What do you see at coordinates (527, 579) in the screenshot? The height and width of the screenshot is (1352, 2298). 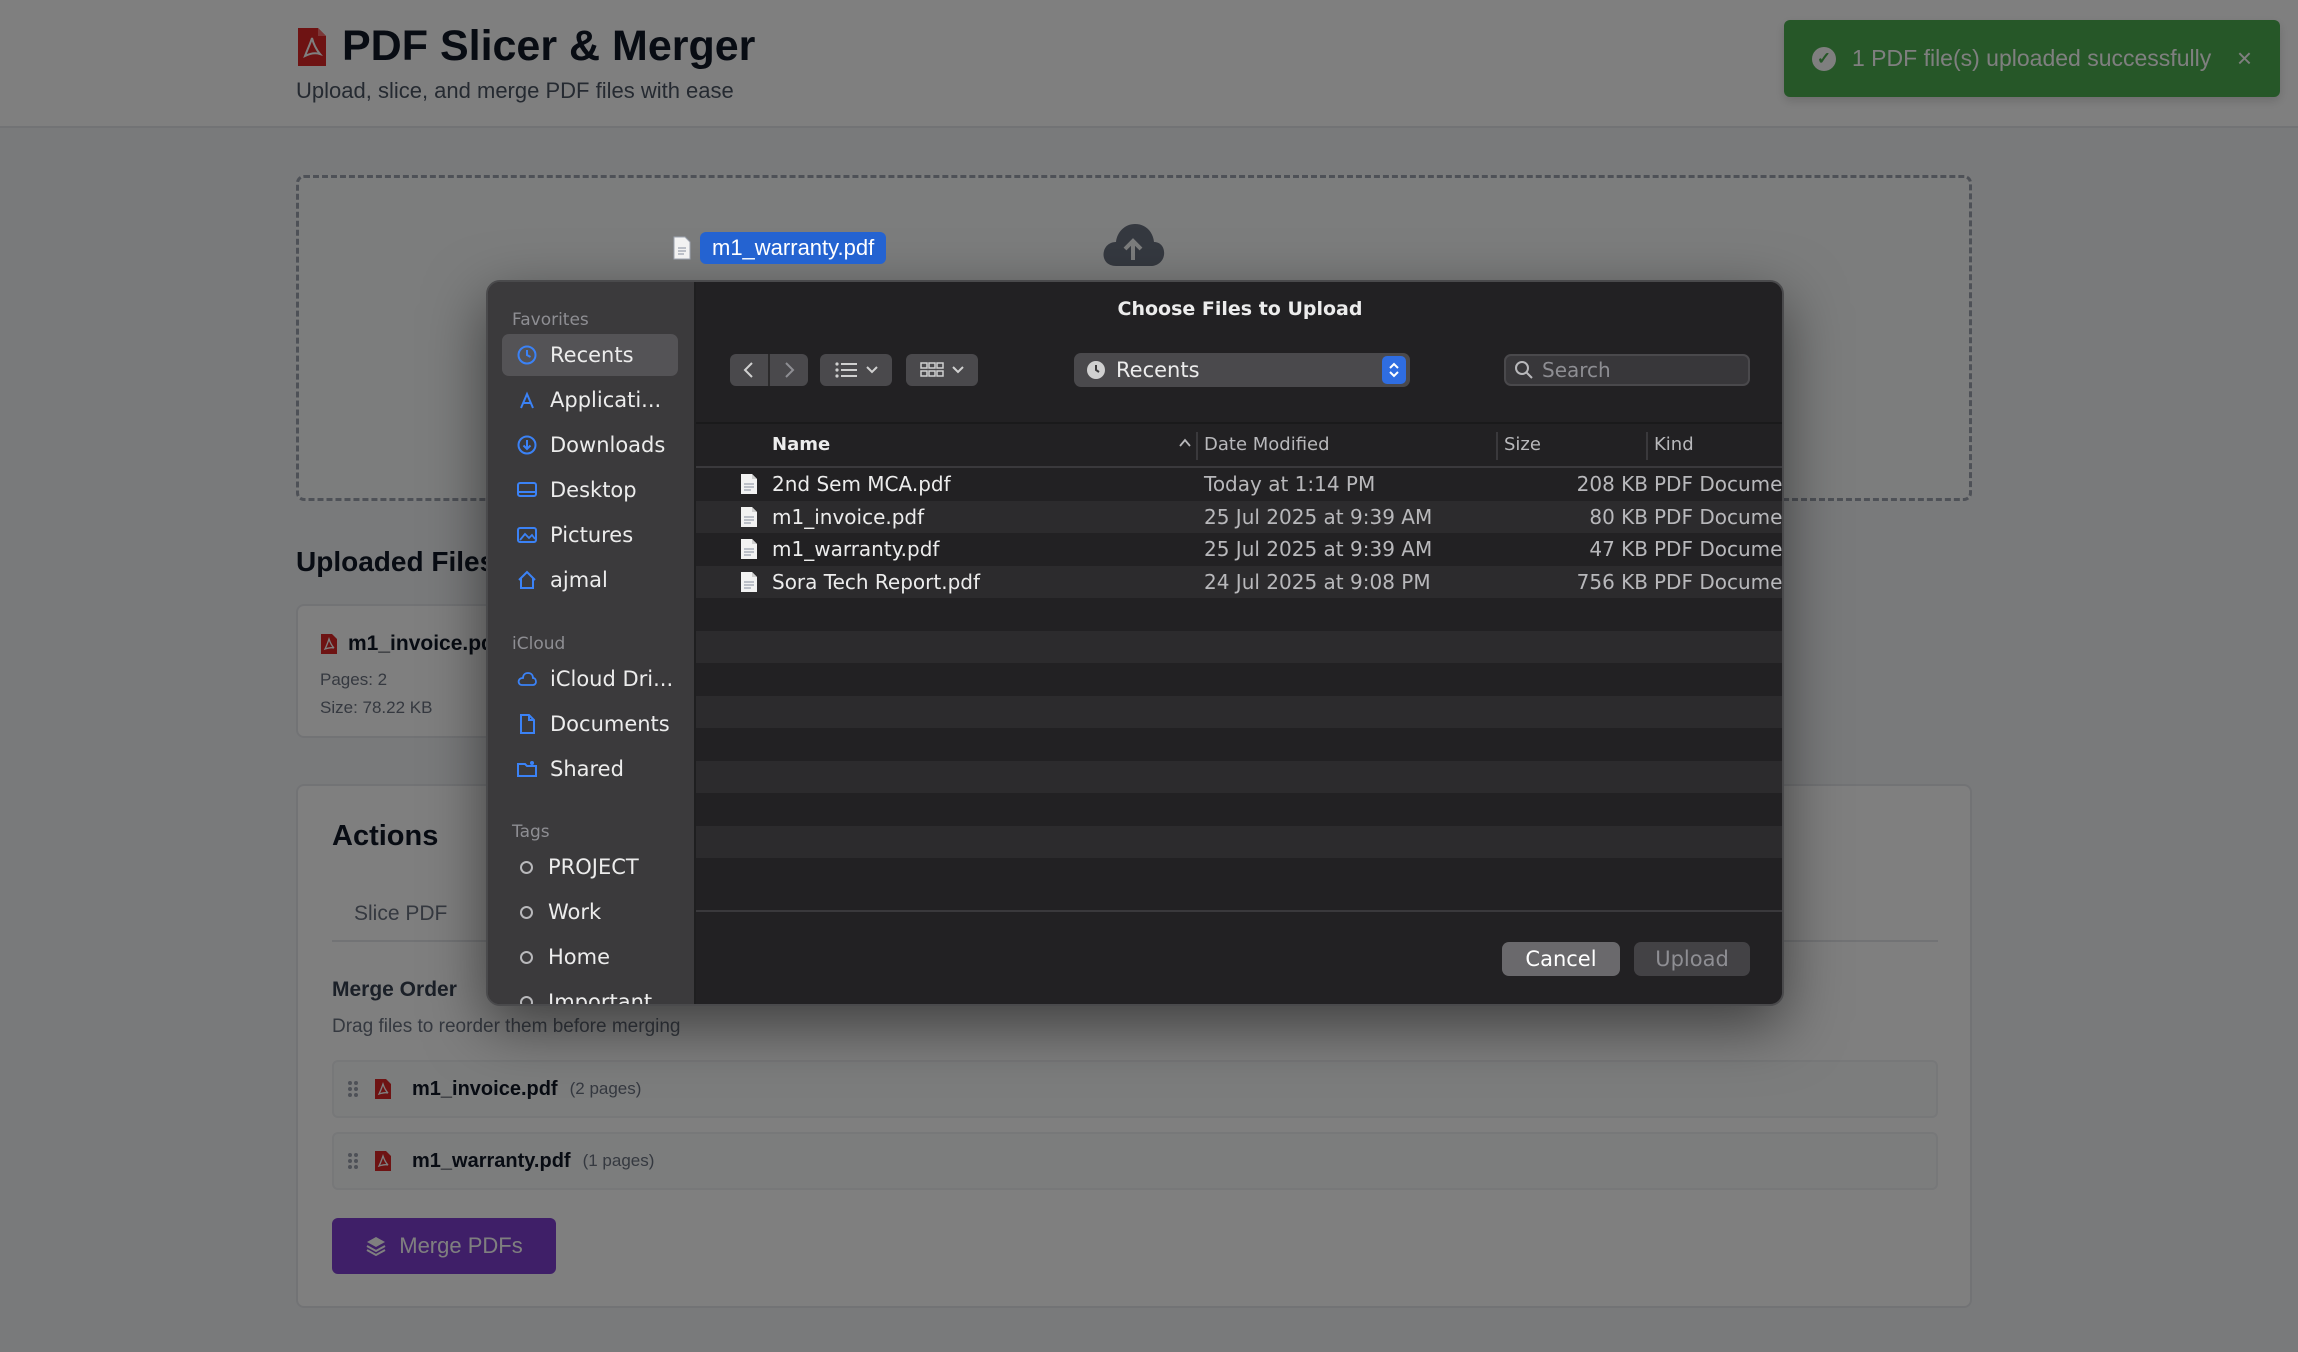 I see `home-icon` at bounding box center [527, 579].